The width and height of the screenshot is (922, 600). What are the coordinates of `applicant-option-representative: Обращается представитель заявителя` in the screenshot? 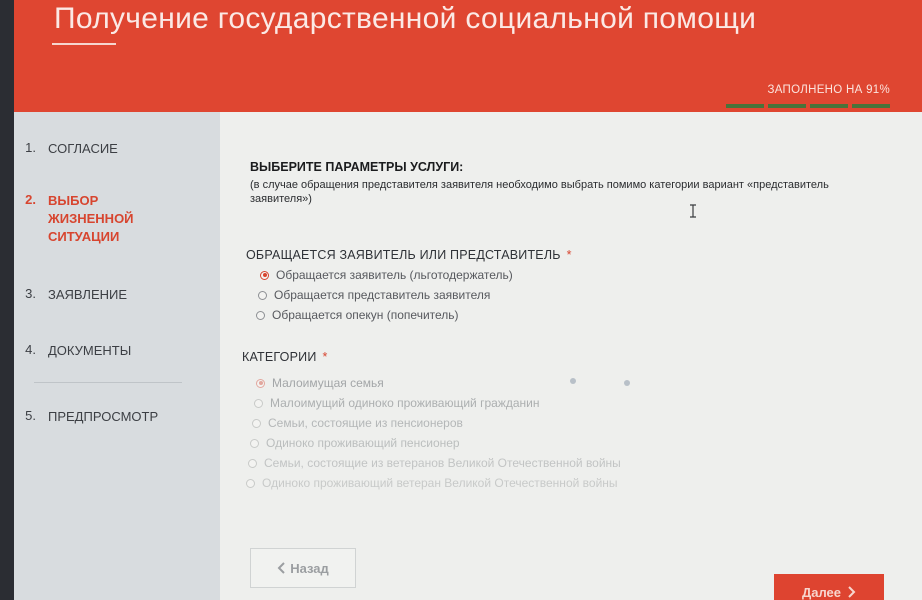 It's located at (374, 295).